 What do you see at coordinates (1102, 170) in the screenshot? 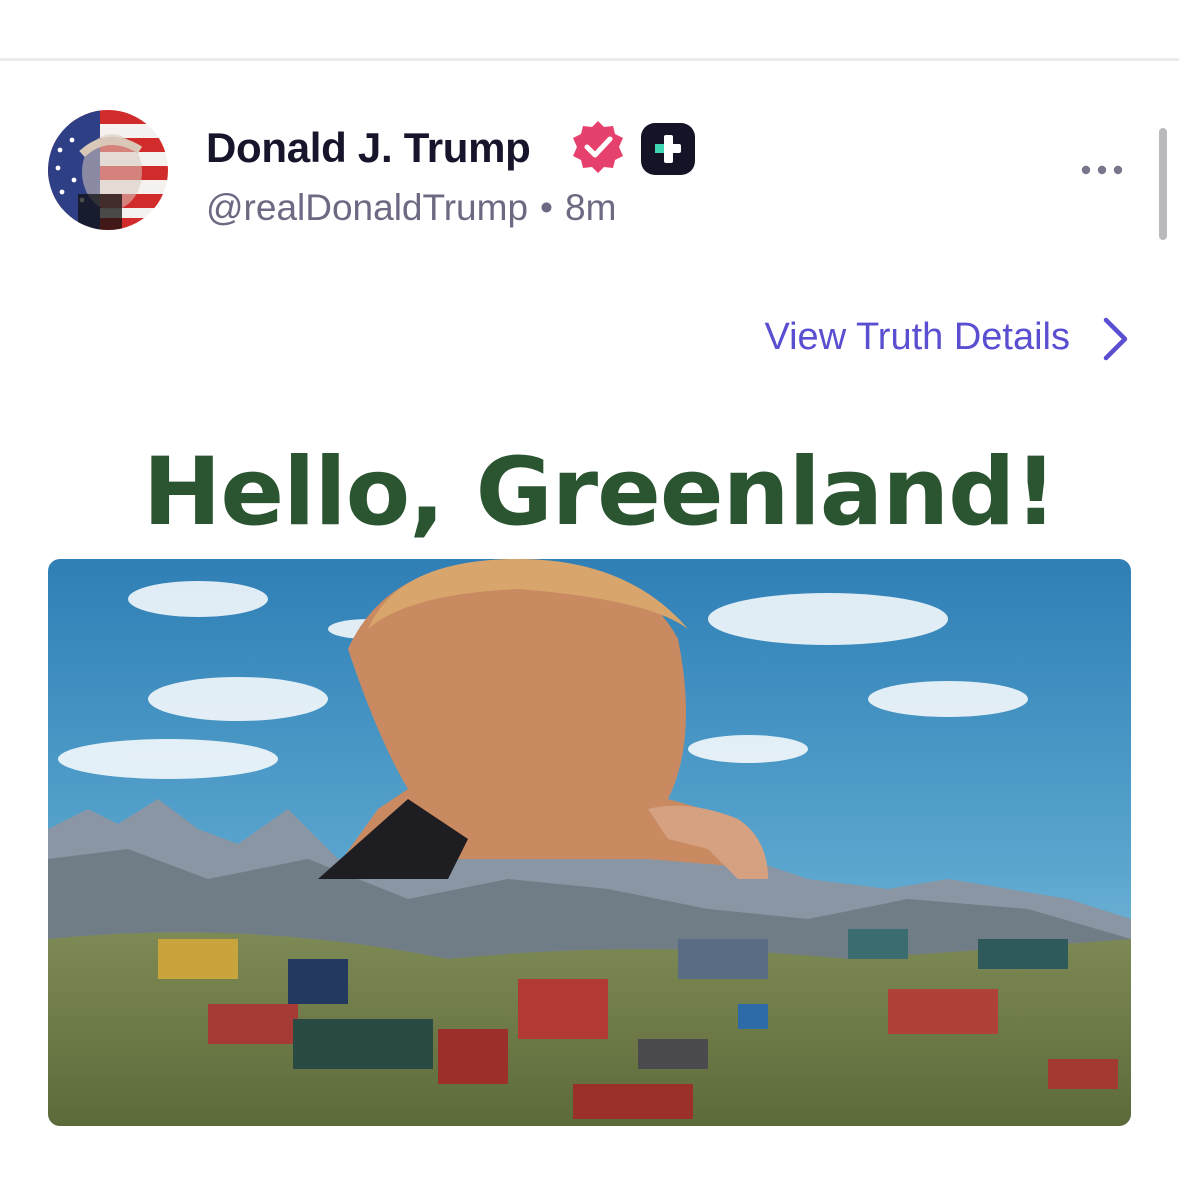
I see `more-horizontal-icon` at bounding box center [1102, 170].